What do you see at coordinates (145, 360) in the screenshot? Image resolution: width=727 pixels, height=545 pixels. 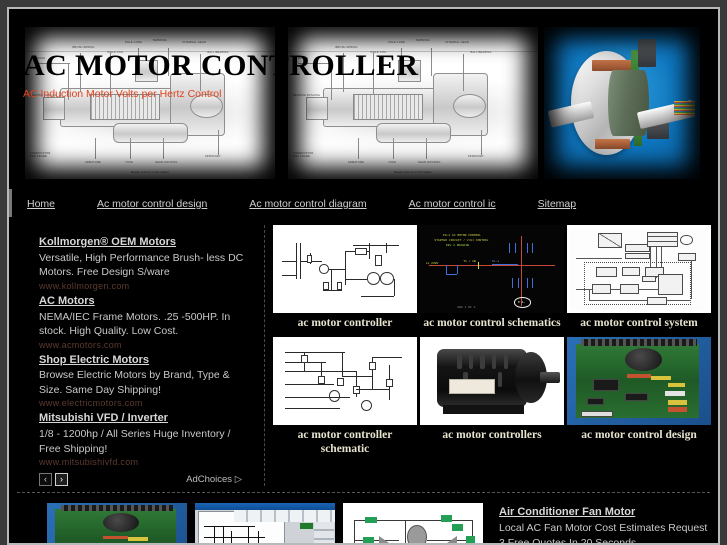 I see `ad-title-link: Shop Electric Motors` at bounding box center [145, 360].